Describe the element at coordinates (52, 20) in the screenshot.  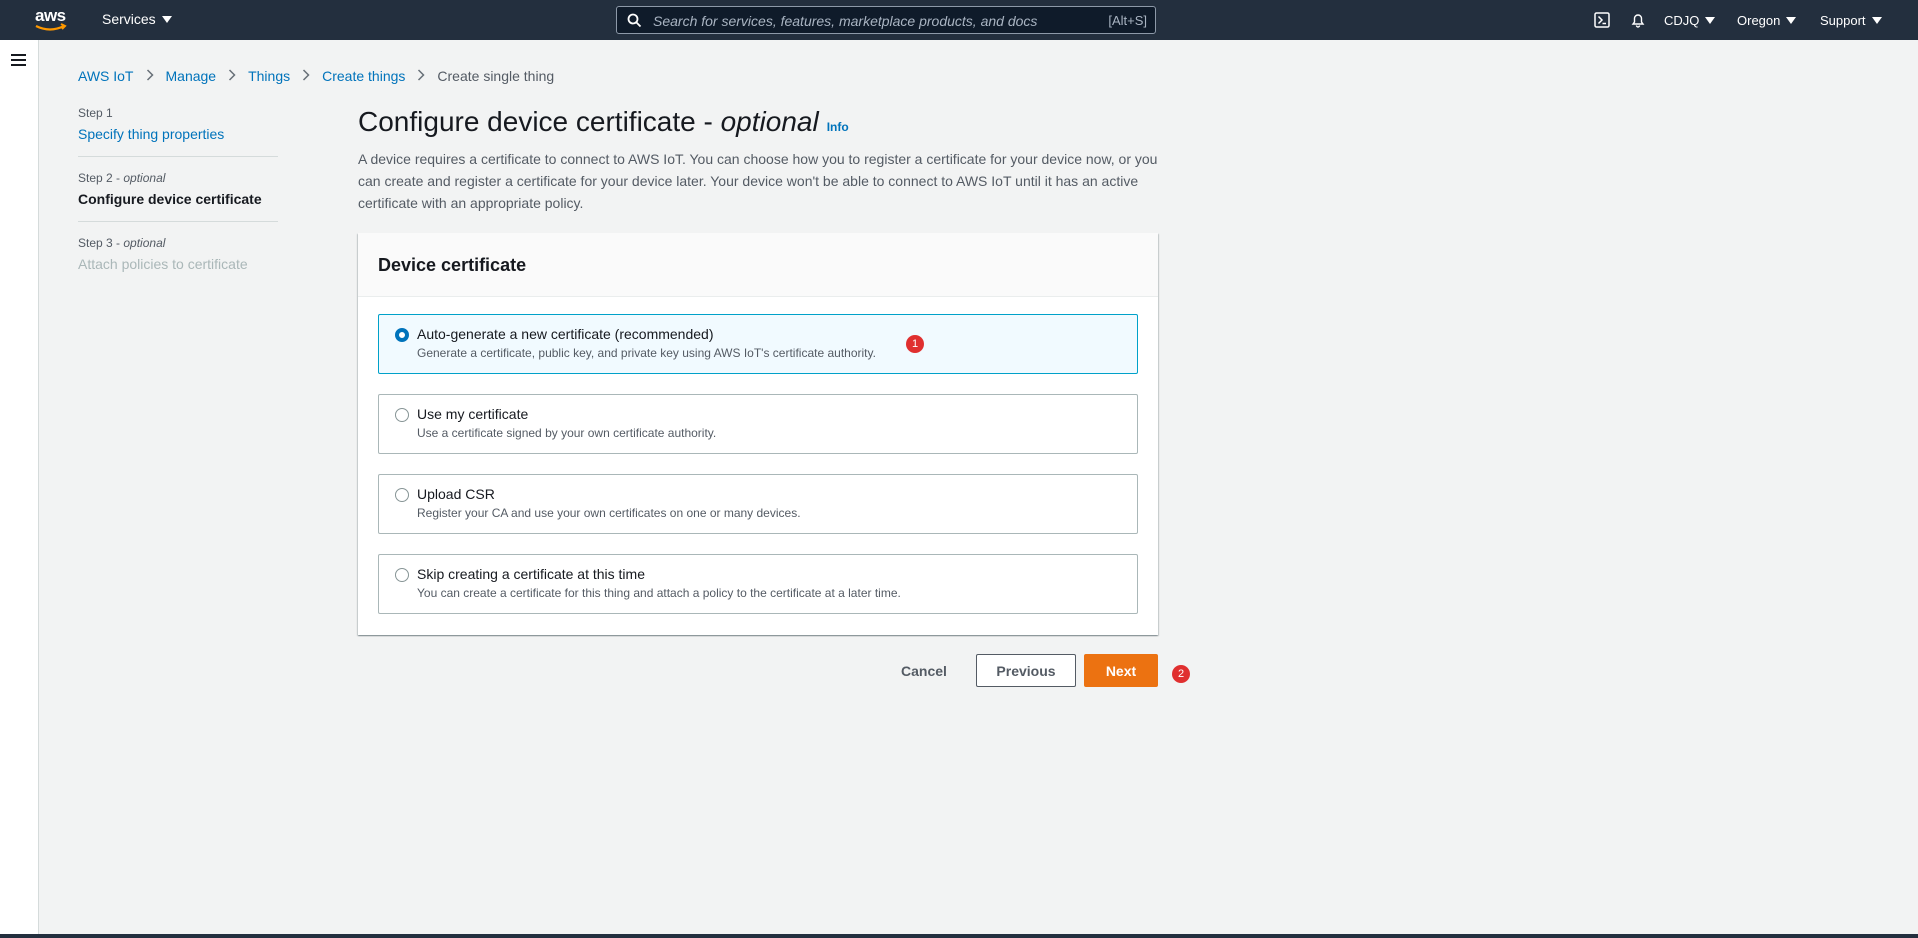
I see `aws-logo: aws` at that location.